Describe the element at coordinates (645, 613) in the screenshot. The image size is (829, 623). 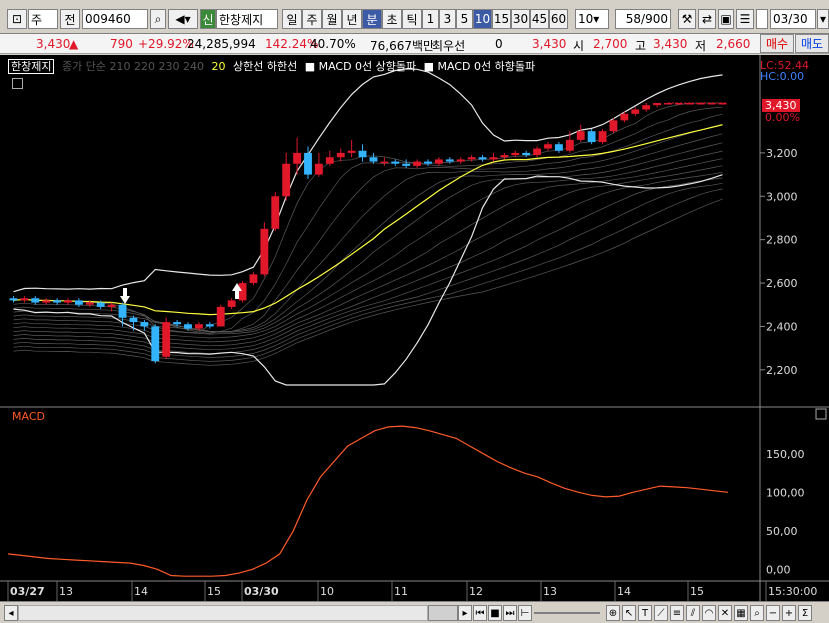
I see `text-tool-icon: T` at that location.